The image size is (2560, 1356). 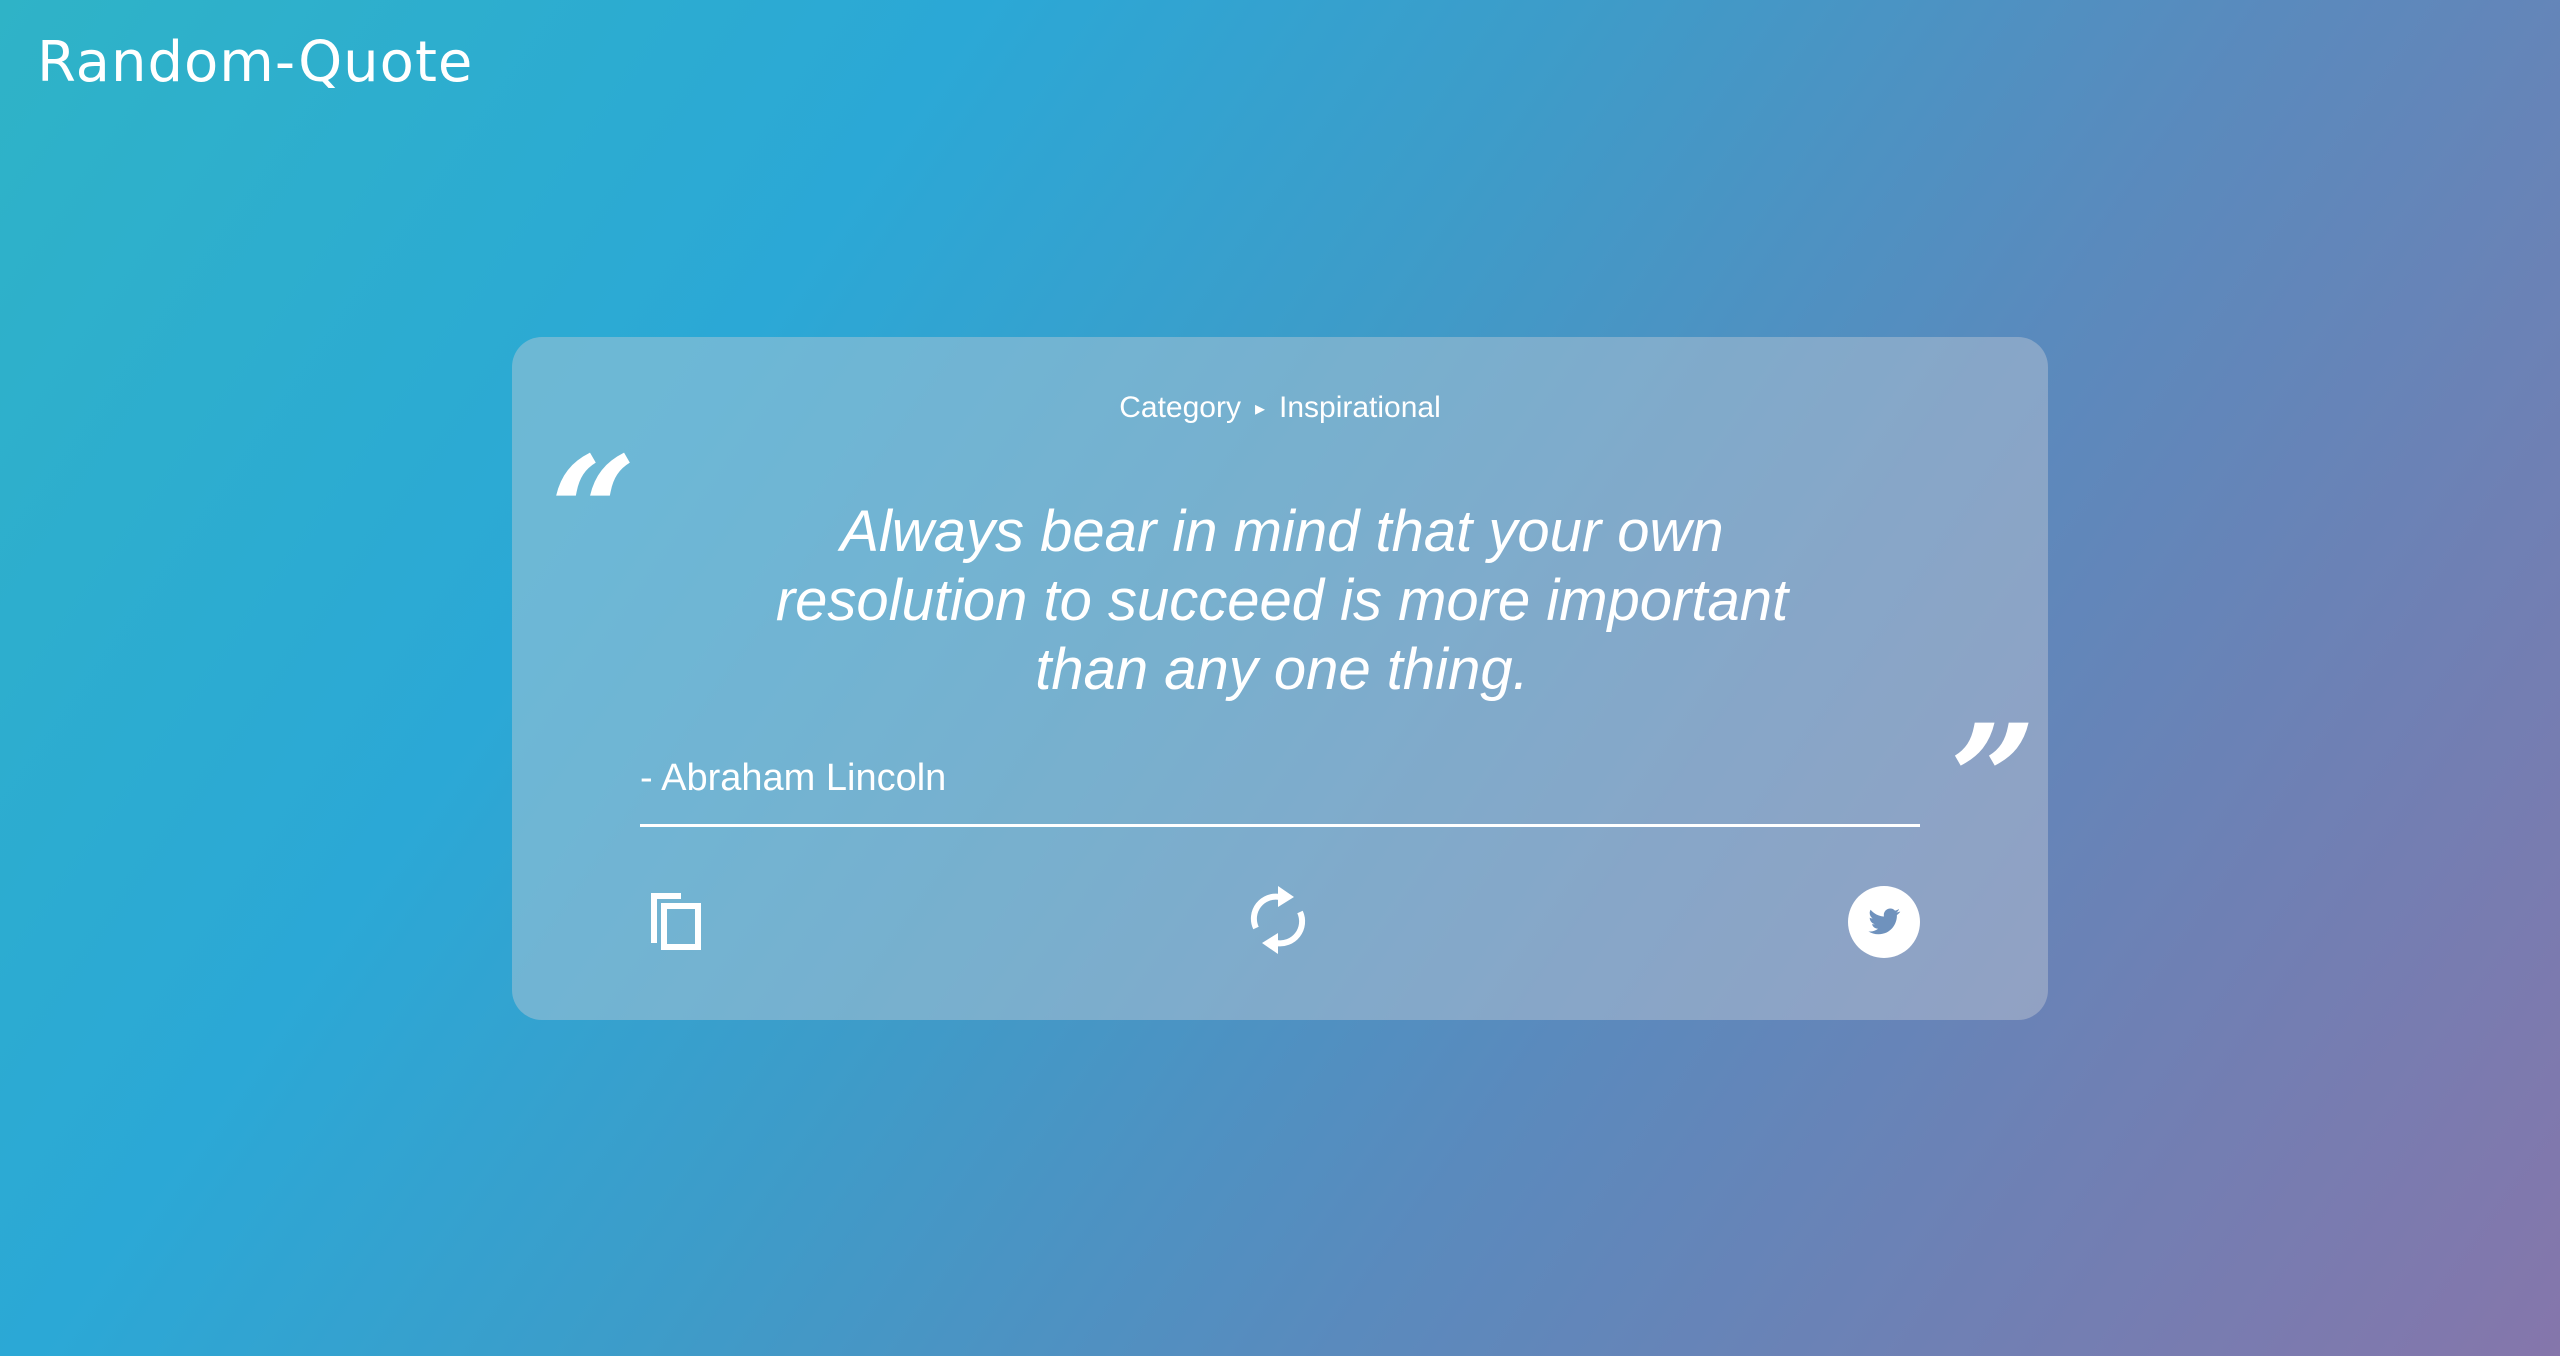 What do you see at coordinates (1180, 407) in the screenshot?
I see `category-label: Category` at bounding box center [1180, 407].